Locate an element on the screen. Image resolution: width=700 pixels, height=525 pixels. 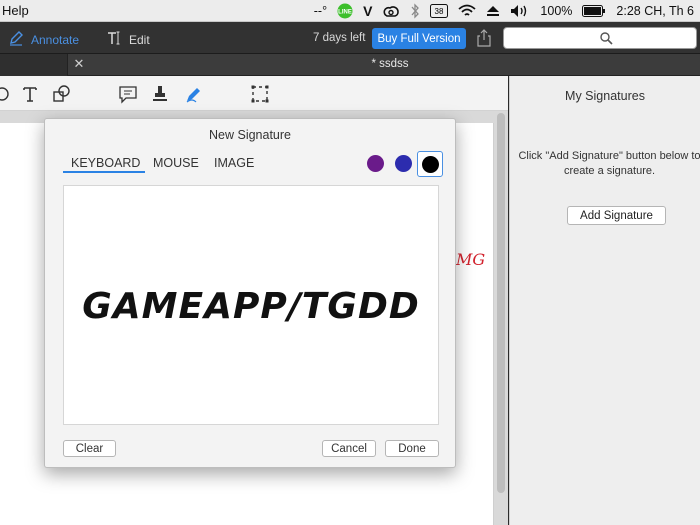
bluetooth-icon is located at coordinates (415, 11).